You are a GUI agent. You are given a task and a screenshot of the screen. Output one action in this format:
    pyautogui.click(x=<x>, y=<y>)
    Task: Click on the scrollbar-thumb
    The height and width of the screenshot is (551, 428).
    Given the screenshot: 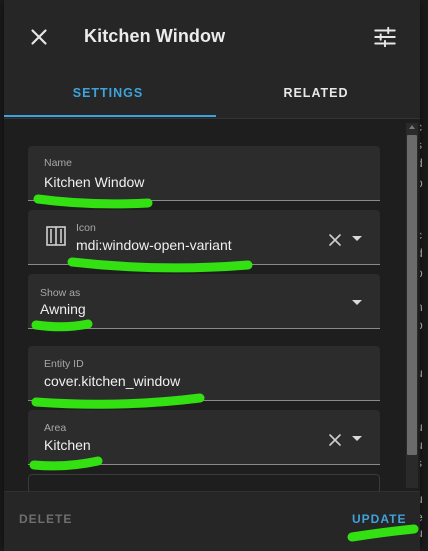 What is the action you would take?
    pyautogui.click(x=412, y=295)
    